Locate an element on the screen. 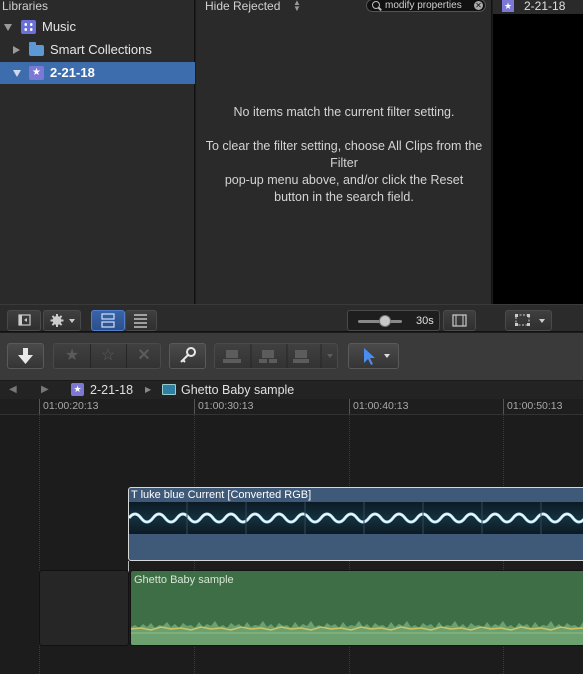  video-clip: T luke blue Current [Converted RGB] is located at coordinates (355, 524).